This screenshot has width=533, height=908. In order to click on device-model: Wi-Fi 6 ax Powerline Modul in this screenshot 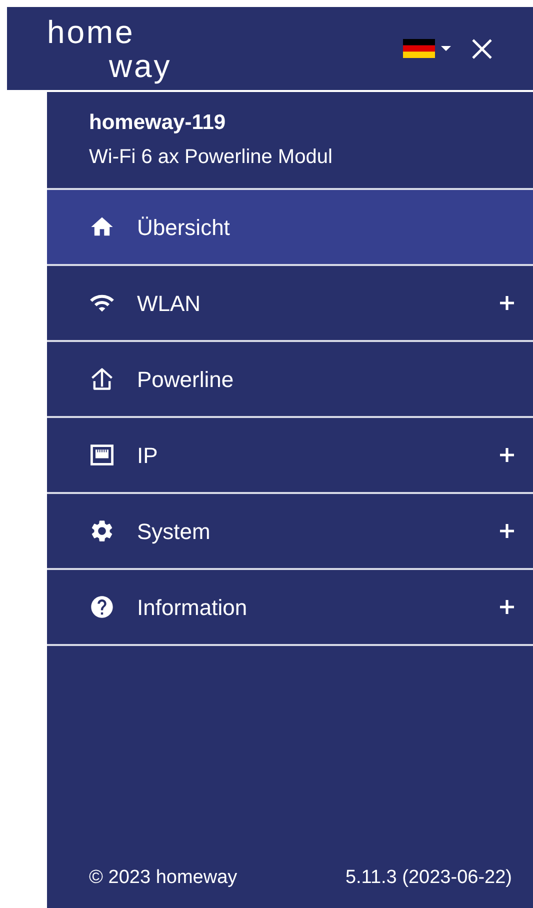, I will do `click(211, 157)`.